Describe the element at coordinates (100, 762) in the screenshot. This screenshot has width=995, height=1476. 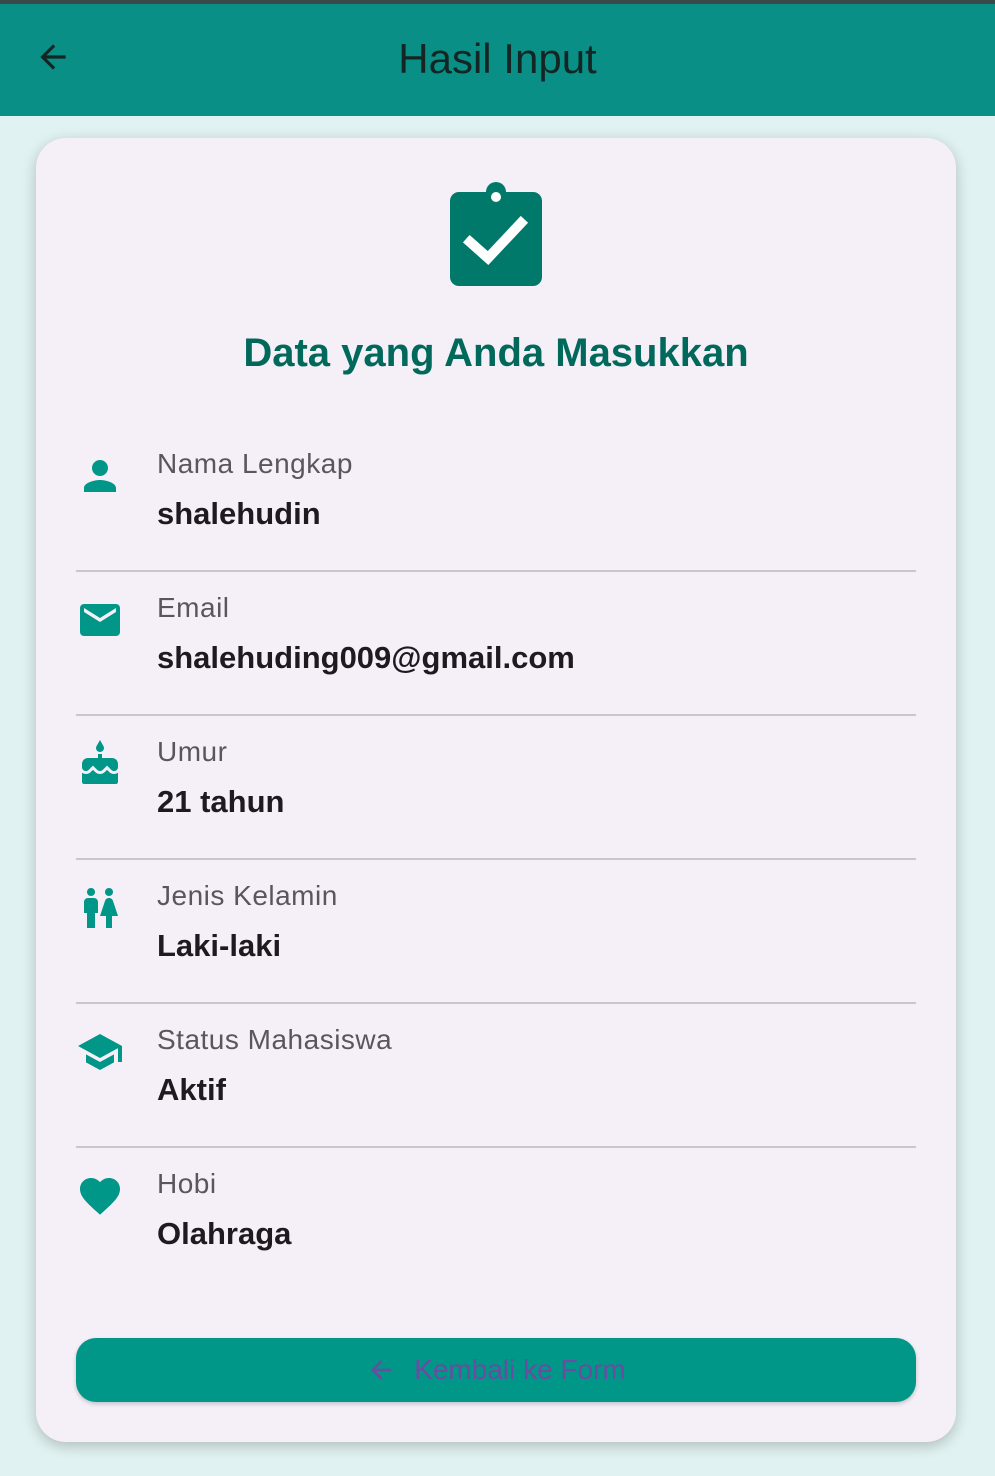
I see `cake-icon` at that location.